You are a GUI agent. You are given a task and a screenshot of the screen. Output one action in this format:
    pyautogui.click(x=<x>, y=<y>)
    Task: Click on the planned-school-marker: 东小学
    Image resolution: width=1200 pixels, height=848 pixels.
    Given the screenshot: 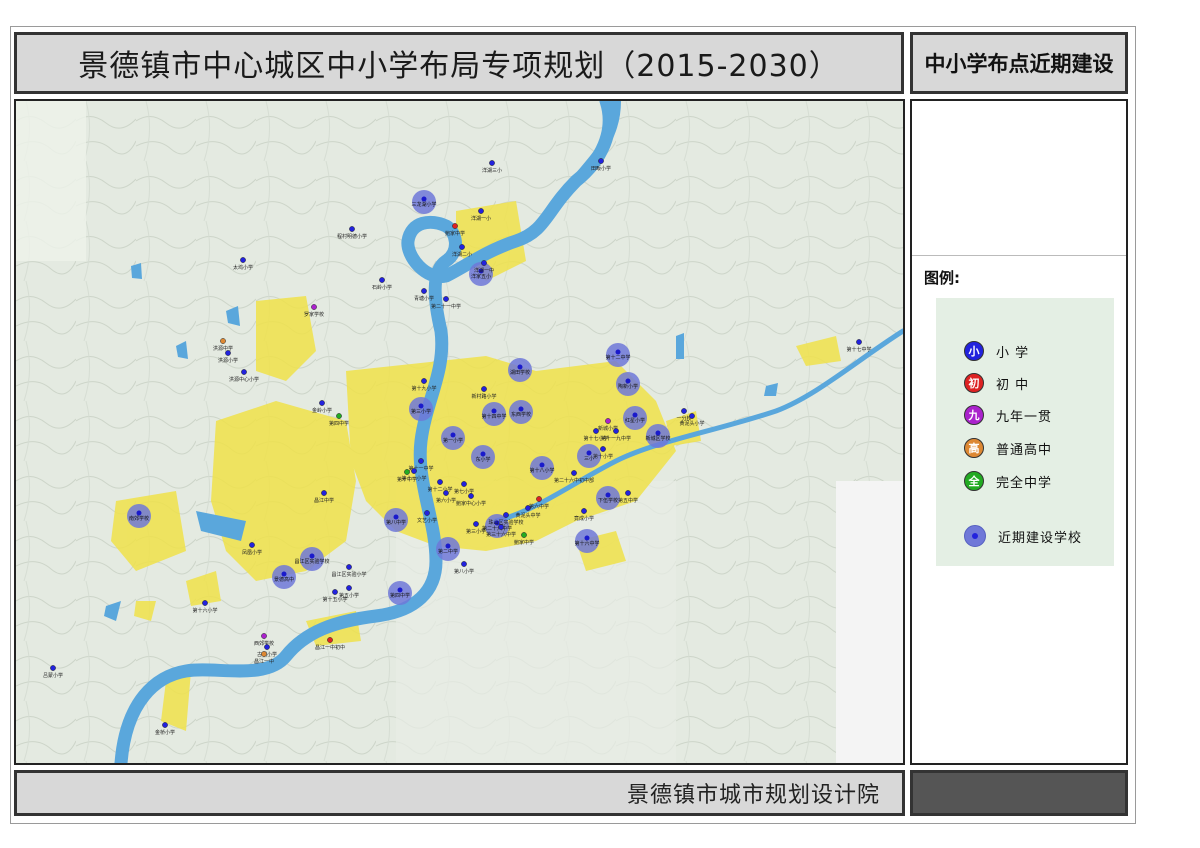 What is the action you would take?
    pyautogui.click(x=483, y=457)
    